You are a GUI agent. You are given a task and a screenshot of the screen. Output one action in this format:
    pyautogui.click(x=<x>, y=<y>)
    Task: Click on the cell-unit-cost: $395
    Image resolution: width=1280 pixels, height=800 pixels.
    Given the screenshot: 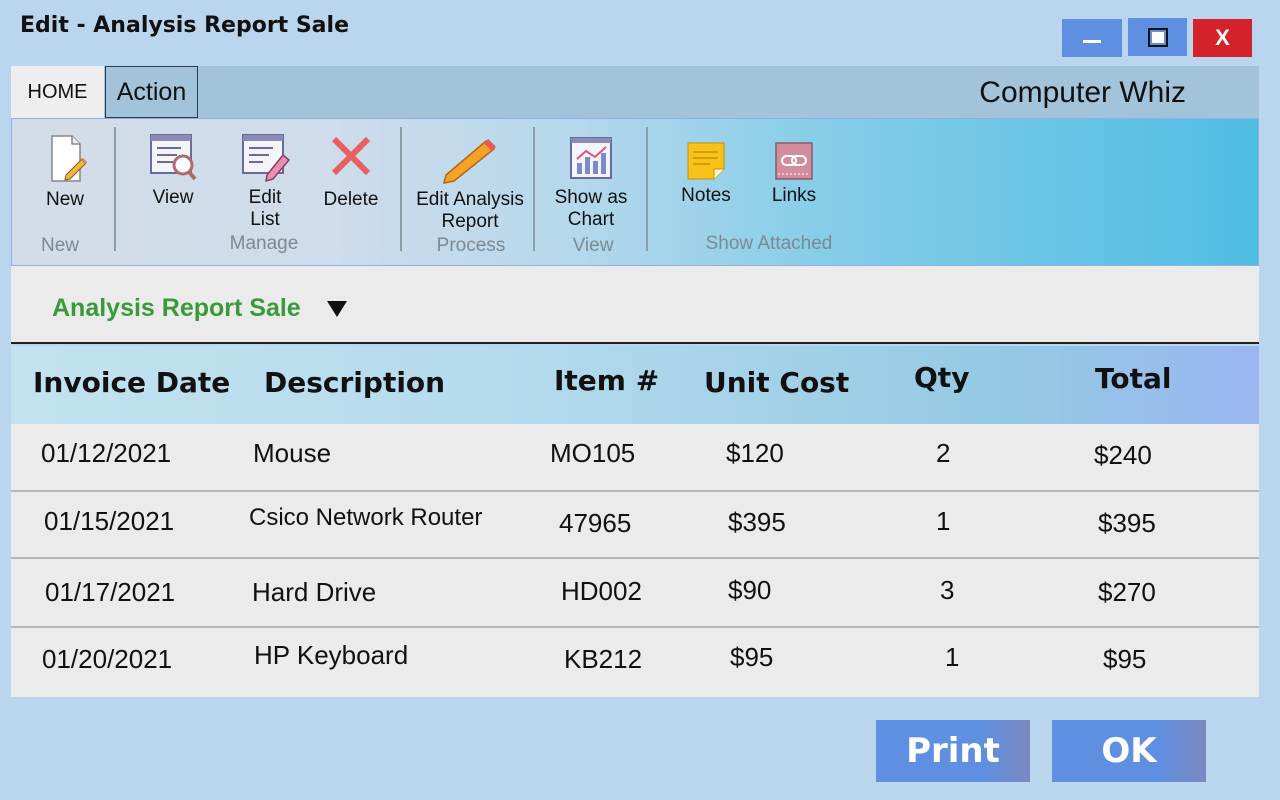 What is the action you would take?
    pyautogui.click(x=757, y=522)
    